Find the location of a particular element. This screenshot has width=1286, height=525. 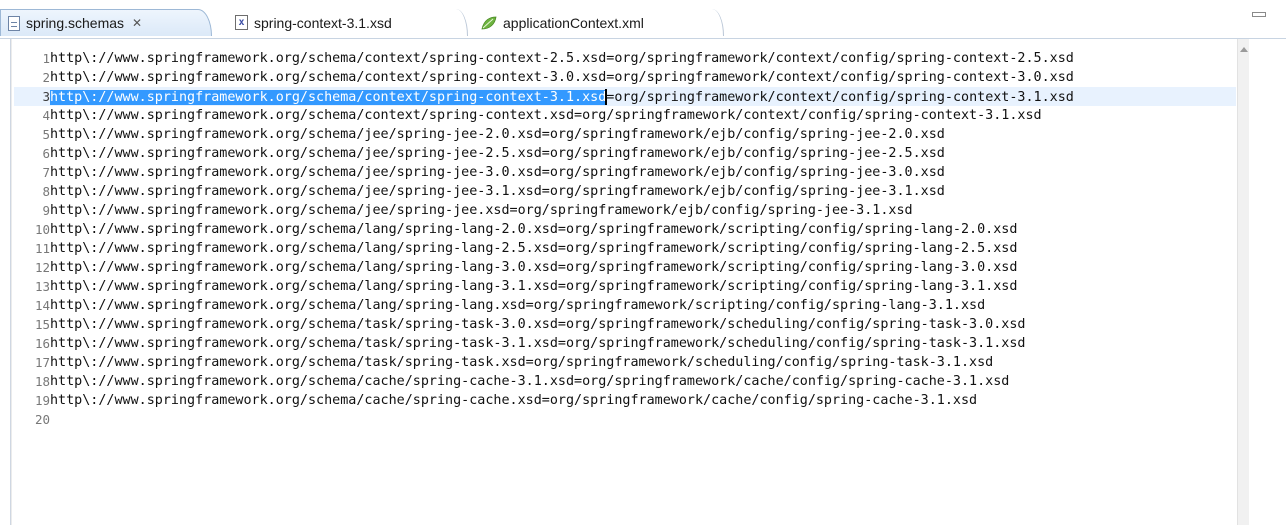

overview-ruler is located at coordinates (1267, 282).